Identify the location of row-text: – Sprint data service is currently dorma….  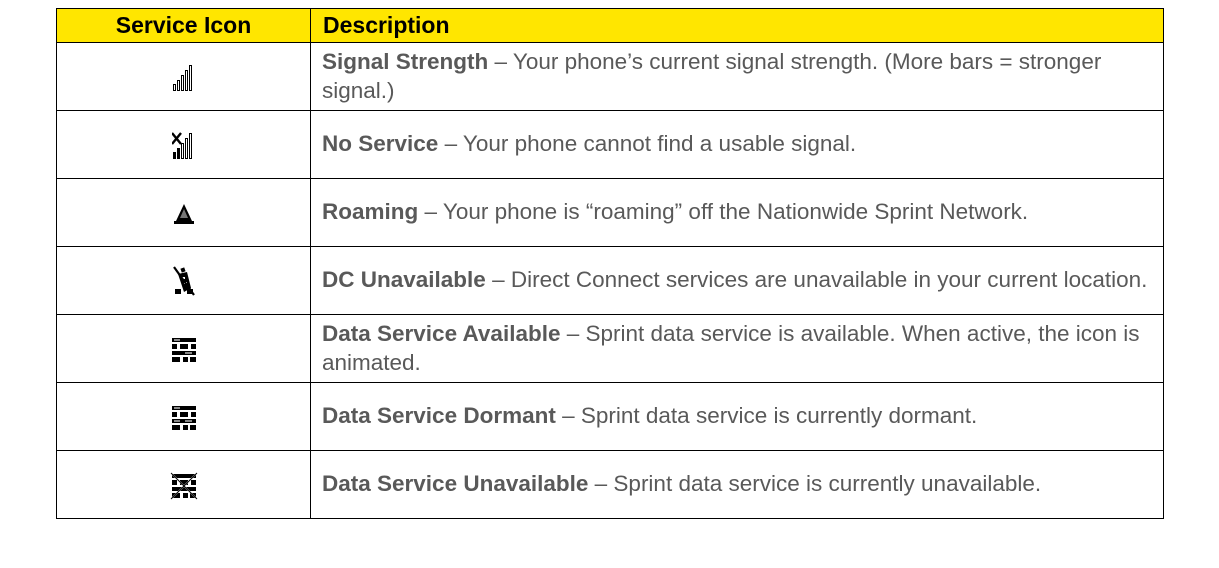
(766, 415).